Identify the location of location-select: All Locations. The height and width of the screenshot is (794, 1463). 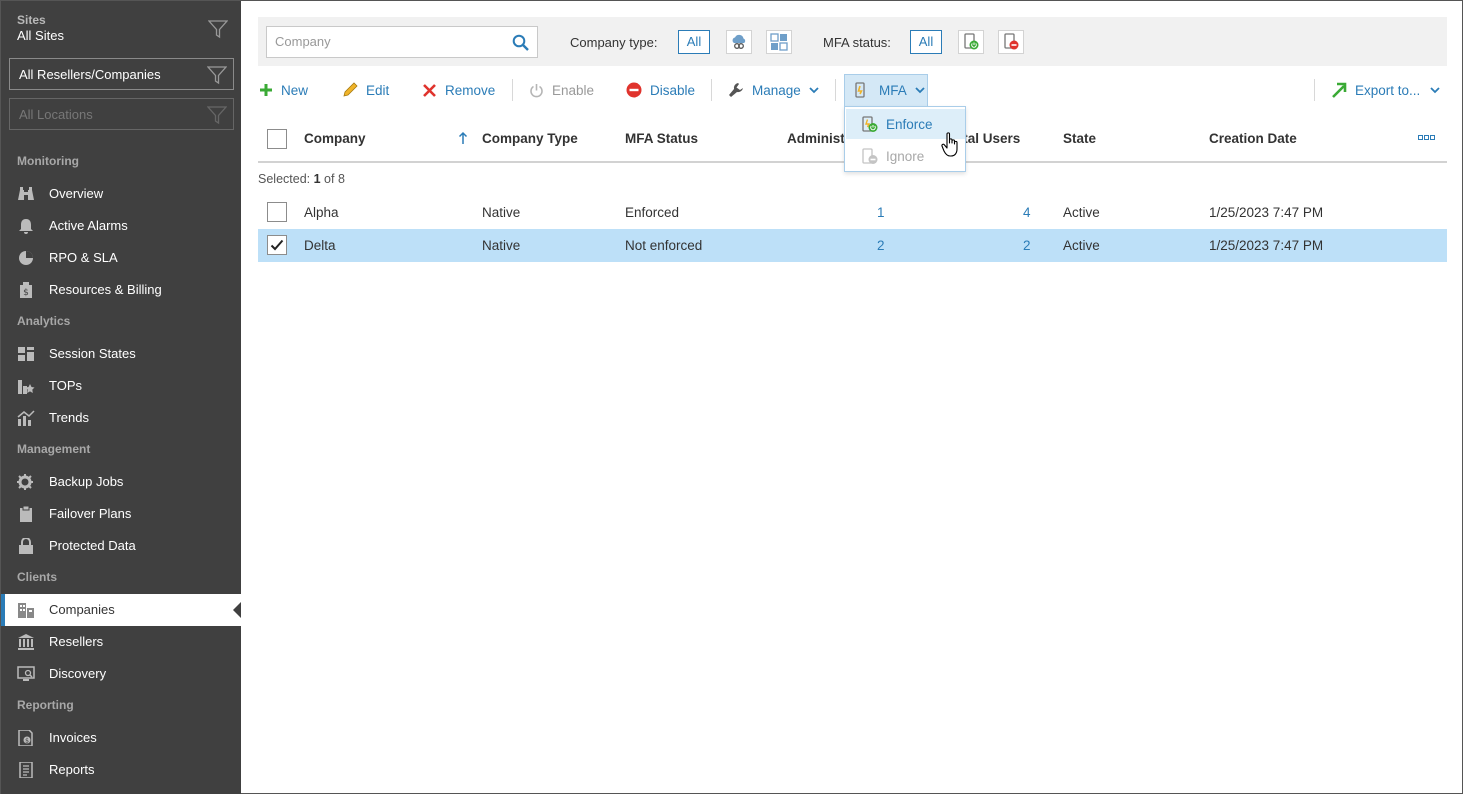
(121, 114).